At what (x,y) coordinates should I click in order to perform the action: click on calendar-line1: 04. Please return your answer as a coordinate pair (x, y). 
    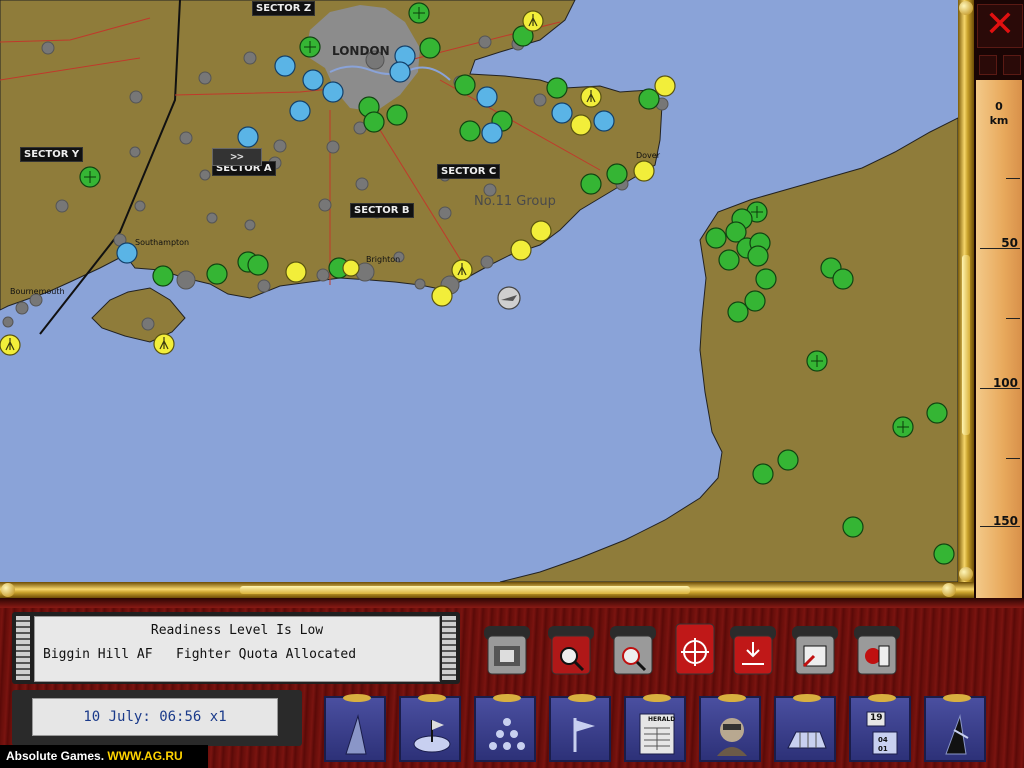
    Looking at the image, I should click on (883, 740).